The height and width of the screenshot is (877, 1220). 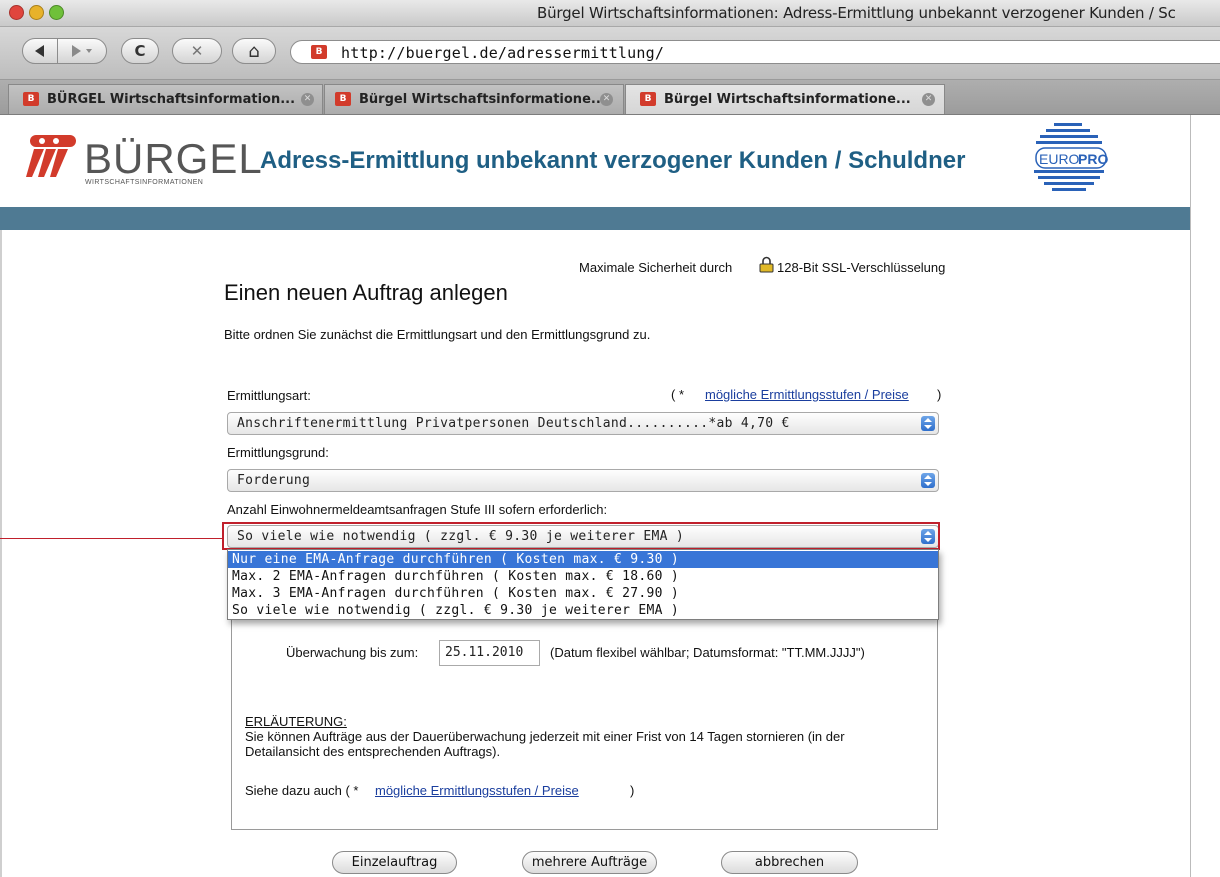 I want to click on see-also-link: mögliche Ermittlungsstufen / Preise, so click(x=477, y=790).